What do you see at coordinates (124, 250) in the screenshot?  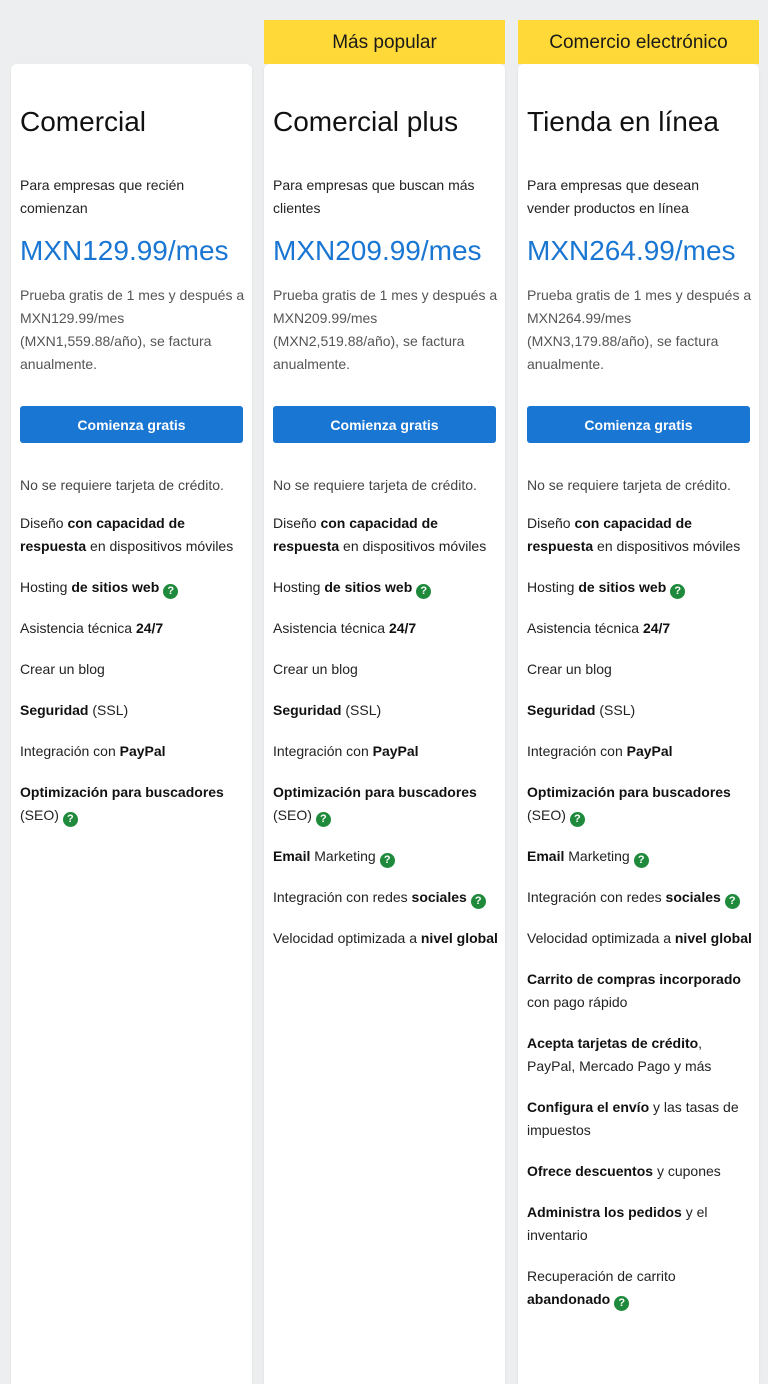 I see `plan-price: MXN129.99/mes` at bounding box center [124, 250].